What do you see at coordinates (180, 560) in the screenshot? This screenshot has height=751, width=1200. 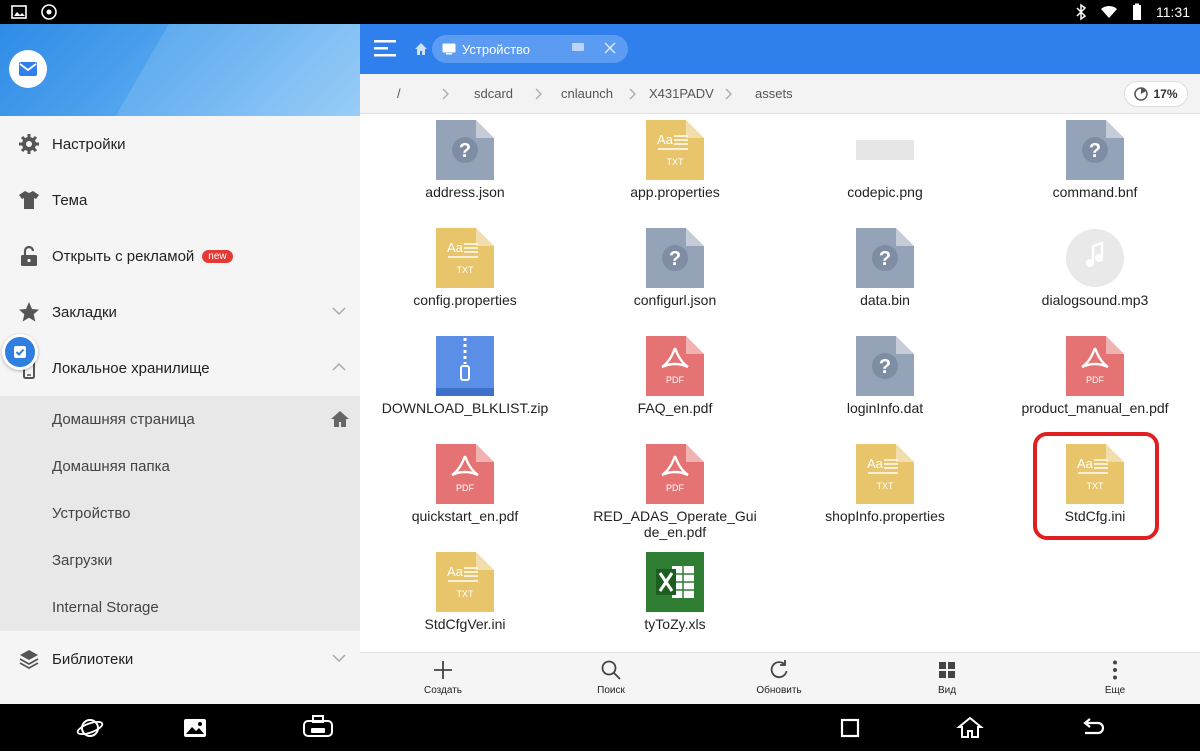 I see `sub-item-downloads: Загрузки` at bounding box center [180, 560].